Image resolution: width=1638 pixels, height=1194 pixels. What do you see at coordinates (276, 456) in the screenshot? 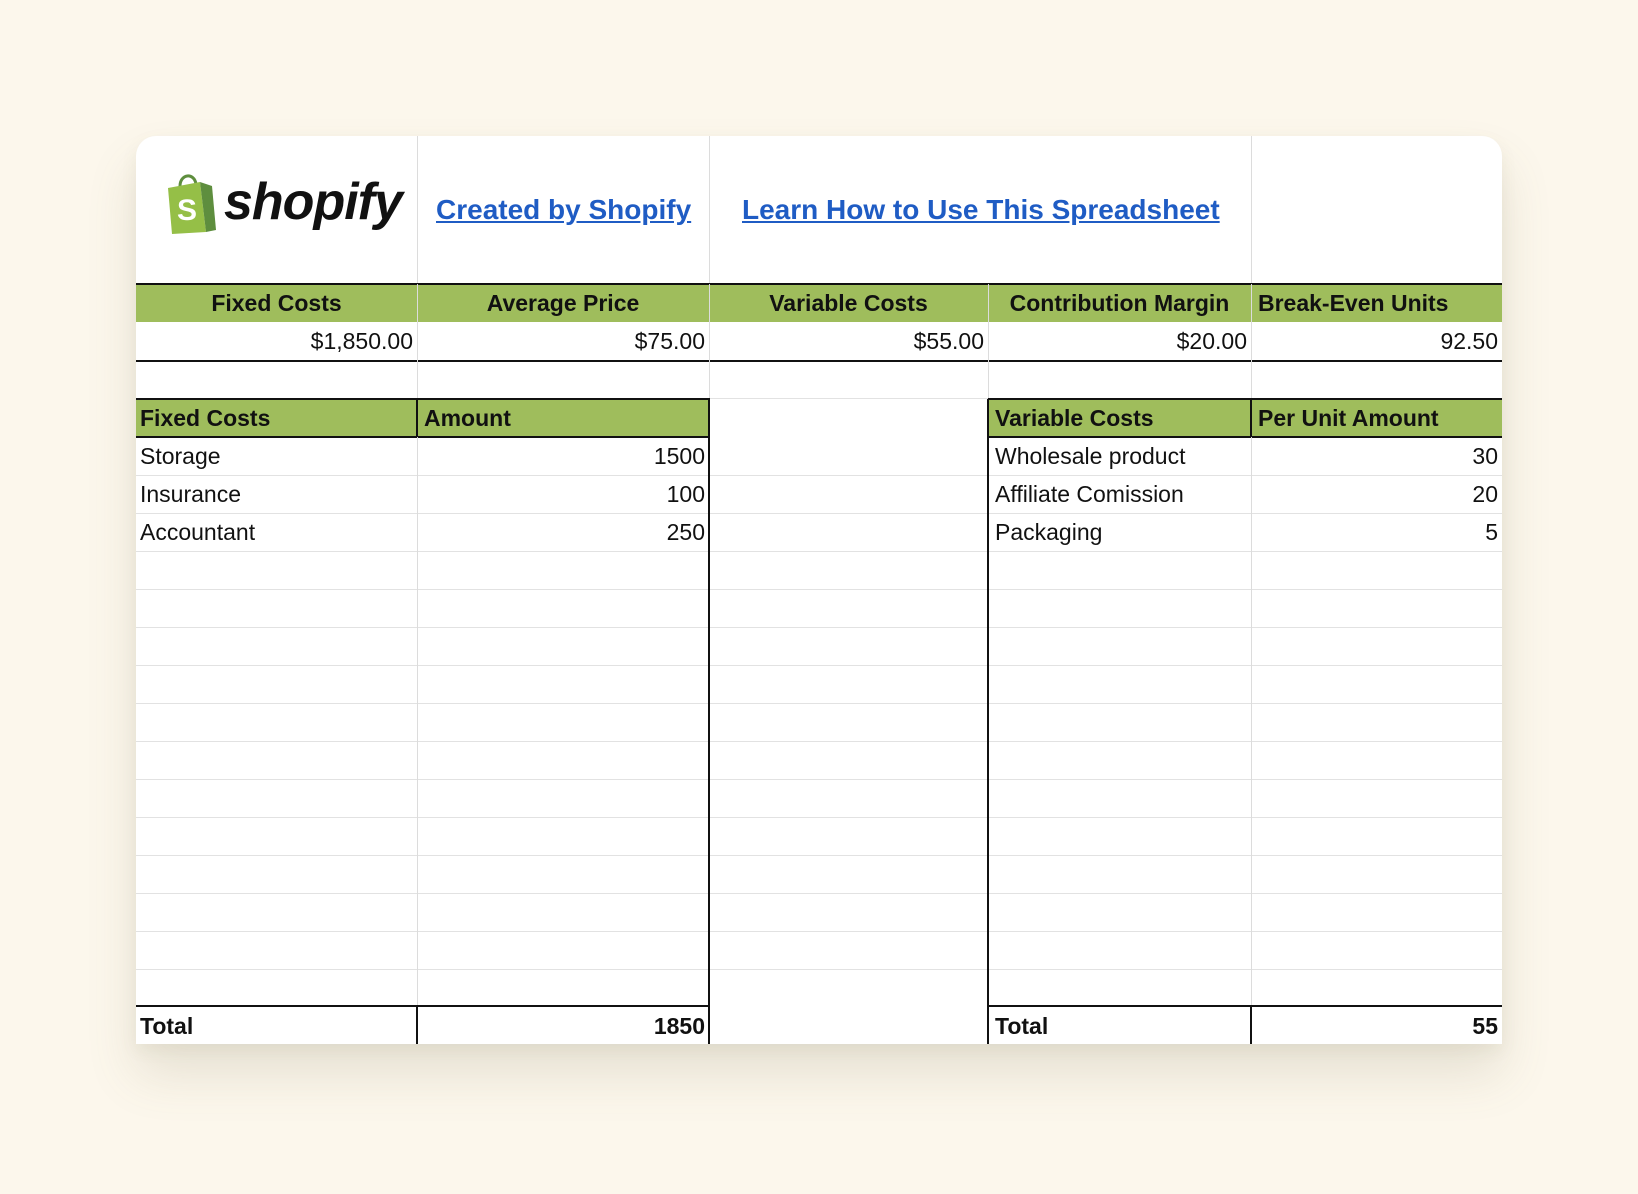
I see `fixed-cost-name-storage: Storage` at bounding box center [276, 456].